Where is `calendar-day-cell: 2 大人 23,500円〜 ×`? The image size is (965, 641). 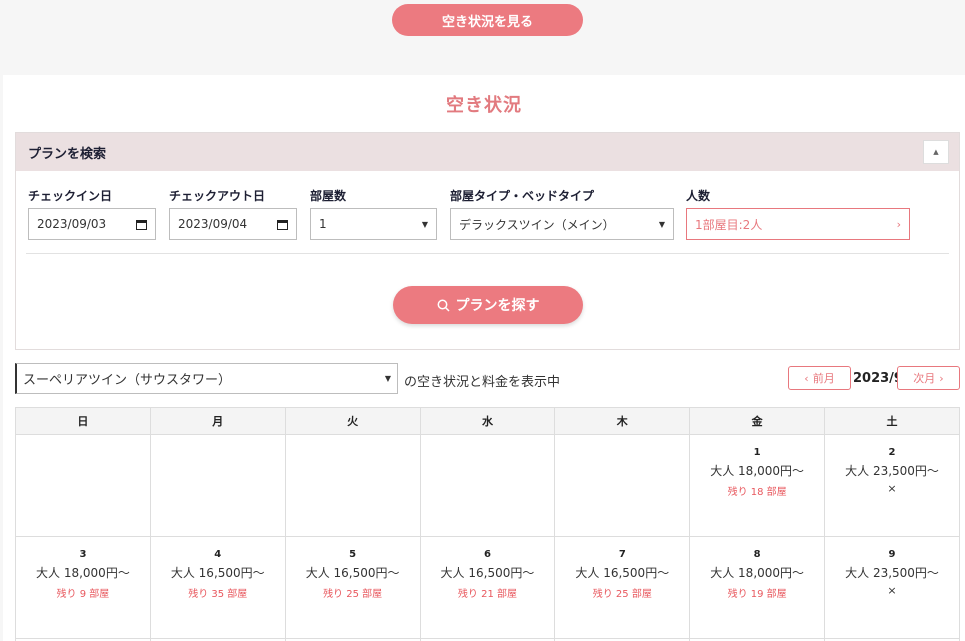 calendar-day-cell: 2 大人 23,500円〜 × is located at coordinates (892, 485).